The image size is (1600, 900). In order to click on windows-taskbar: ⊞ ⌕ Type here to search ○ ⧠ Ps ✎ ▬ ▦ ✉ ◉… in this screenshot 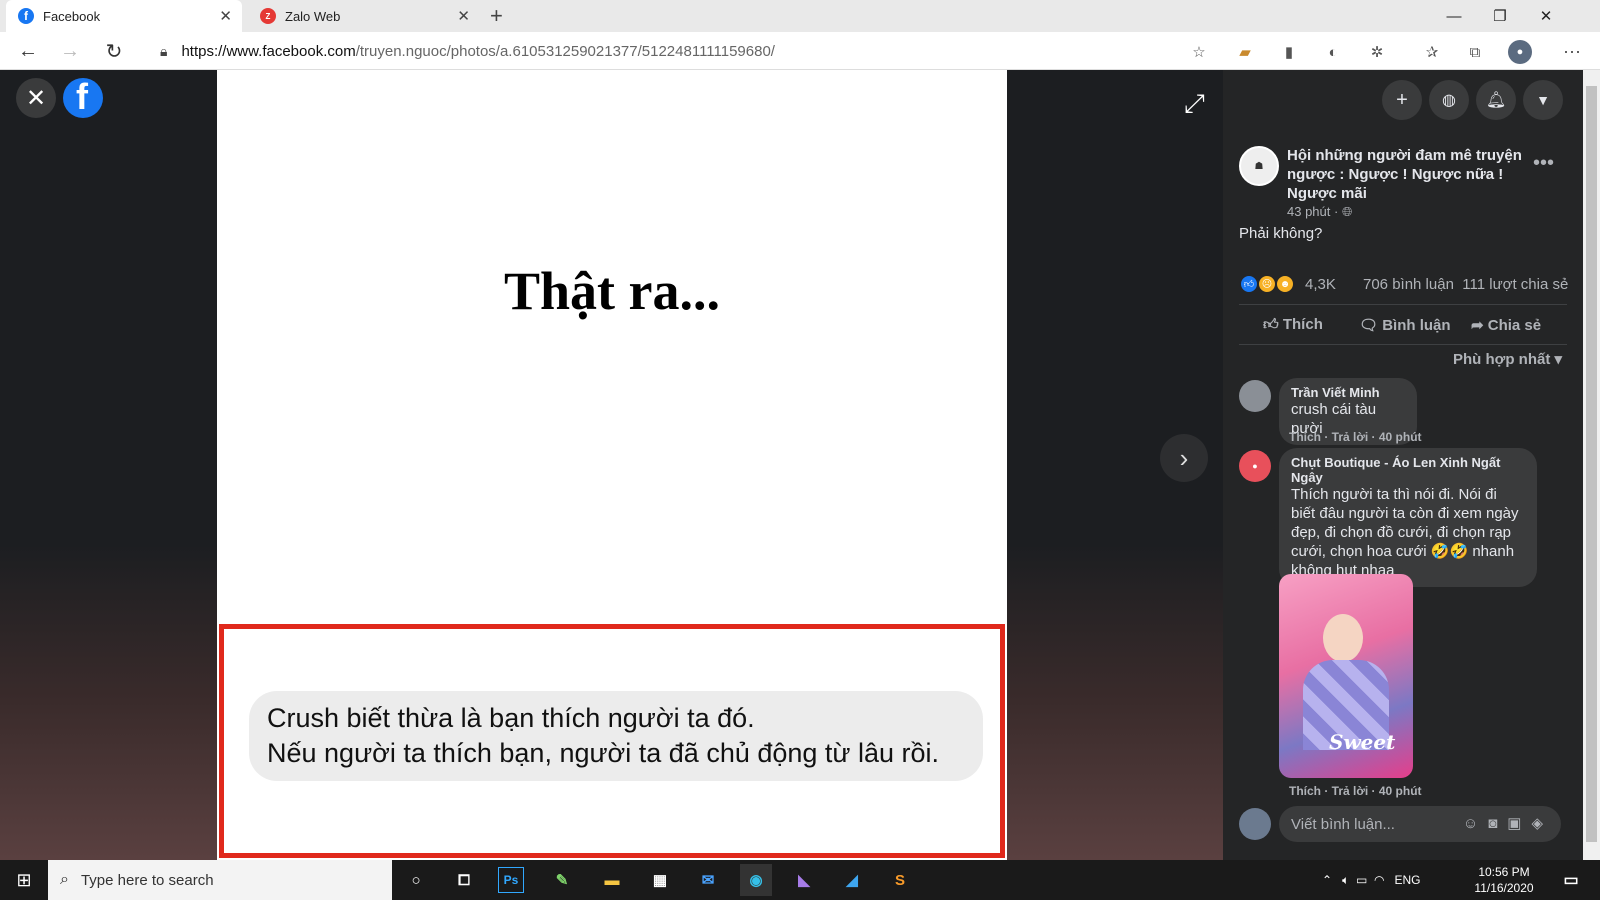, I will do `click(800, 880)`.